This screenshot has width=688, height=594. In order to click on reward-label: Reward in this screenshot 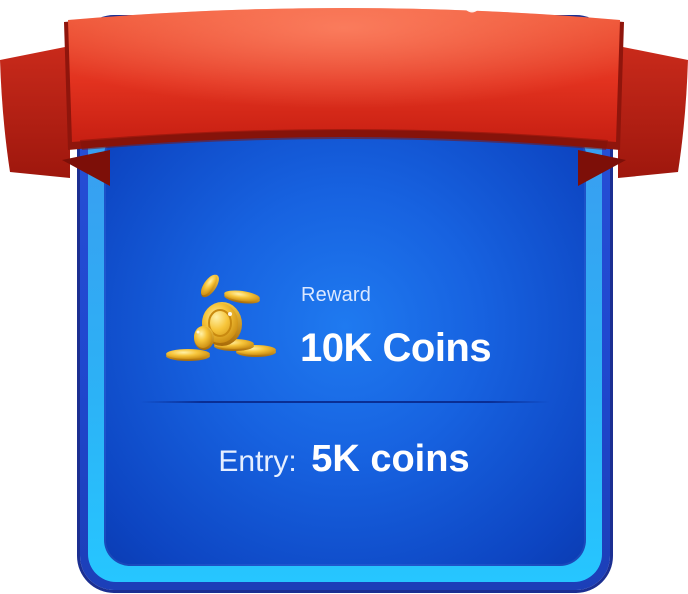, I will do `click(336, 295)`.